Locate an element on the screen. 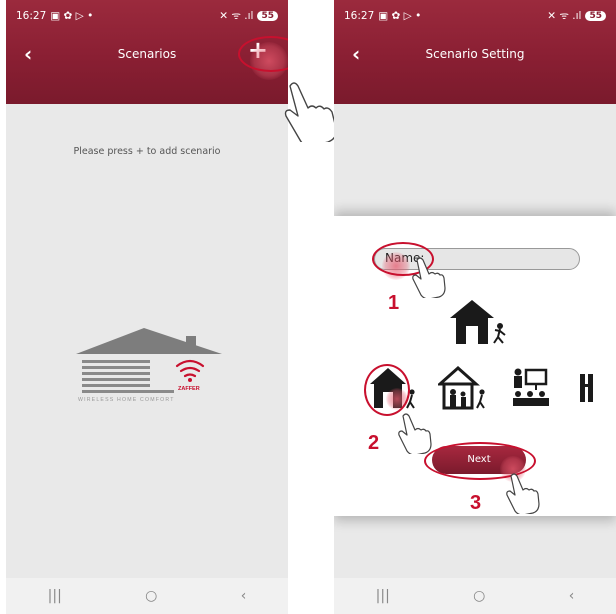 The height and width of the screenshot is (614, 616). partial-scenario-icon is located at coordinates (587, 388).